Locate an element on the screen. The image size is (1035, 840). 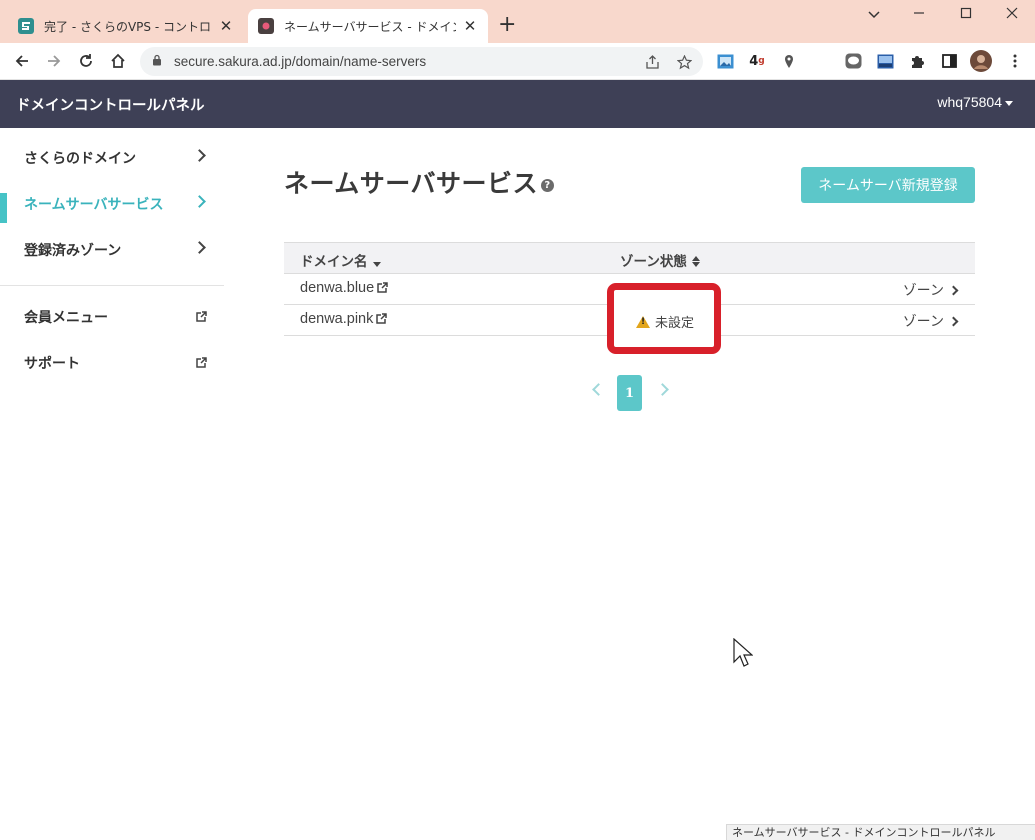
user-menu: whq75804 is located at coordinates (975, 102).